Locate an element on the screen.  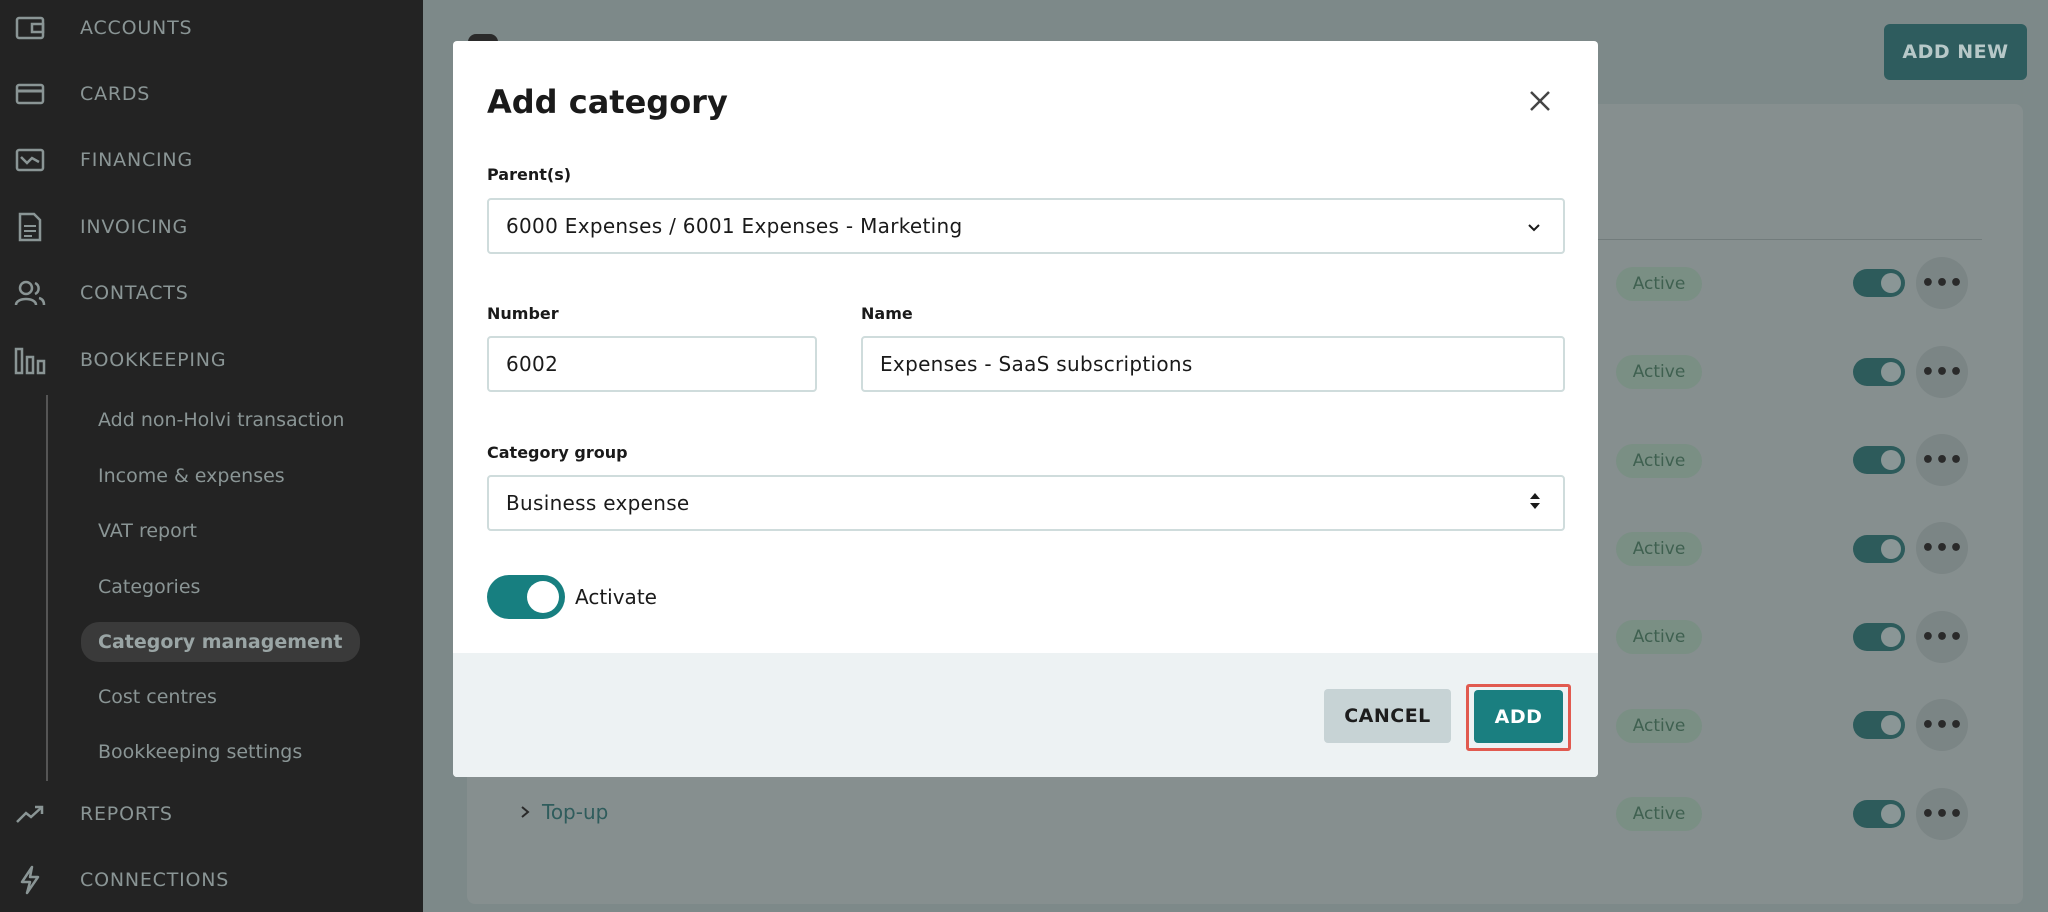
dialog-title: Add category is located at coordinates (607, 102).